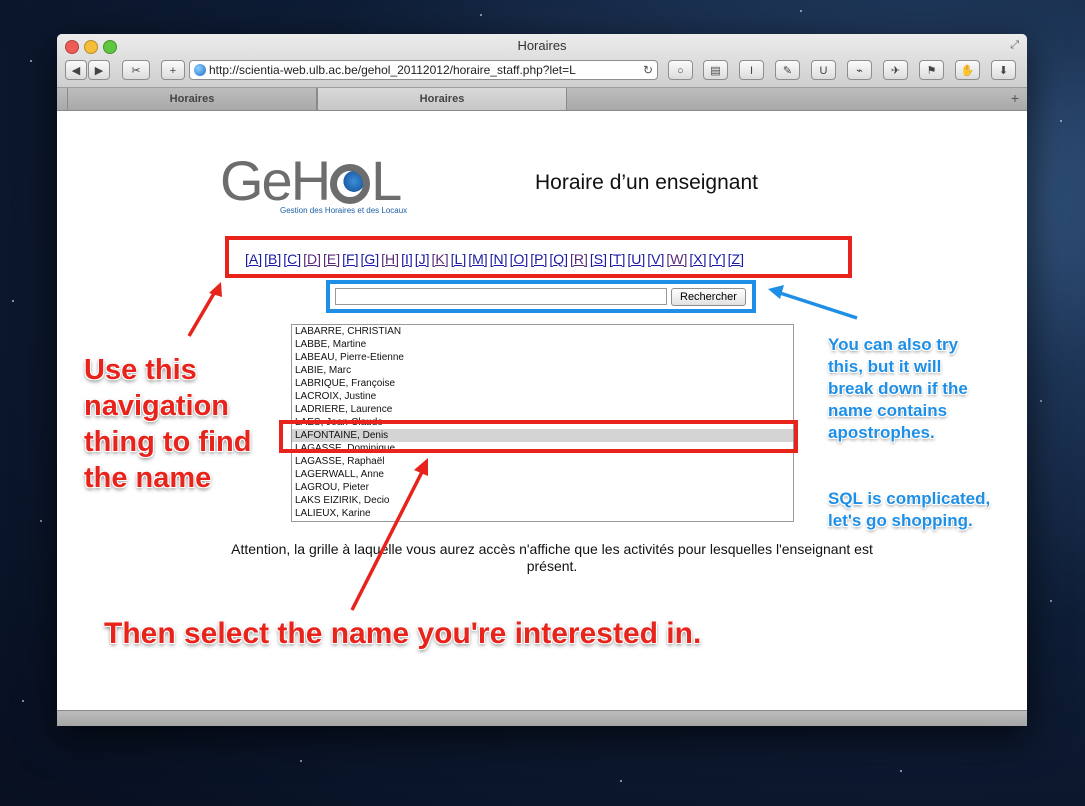 The height and width of the screenshot is (806, 1085). Describe the element at coordinates (895, 70) in the screenshot. I see `tools-extension-icon: ✈` at that location.